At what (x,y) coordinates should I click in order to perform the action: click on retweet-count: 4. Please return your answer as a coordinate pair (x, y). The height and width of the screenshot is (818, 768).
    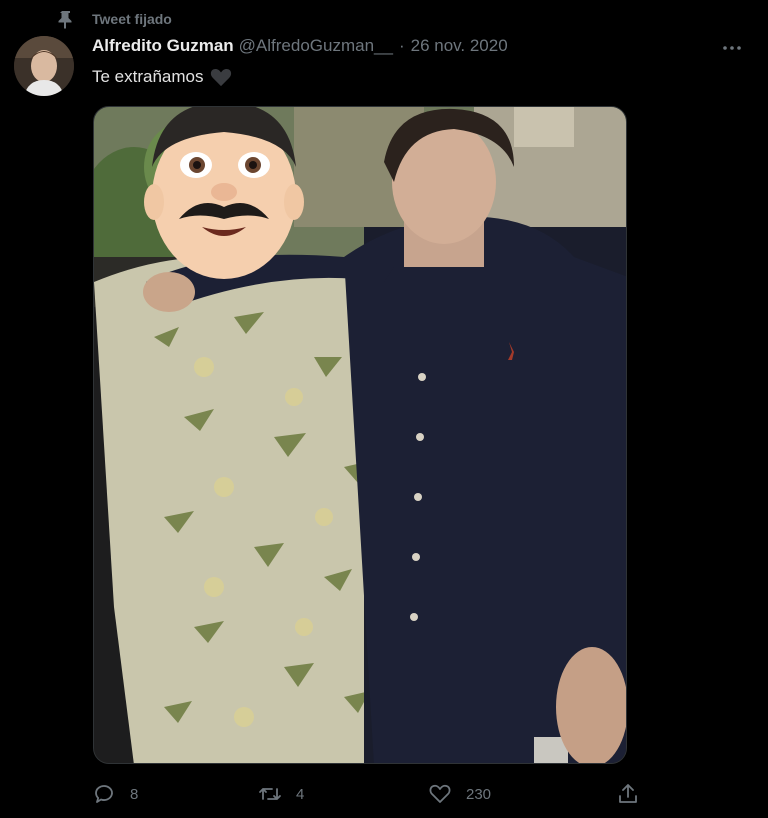
    Looking at the image, I should click on (300, 794).